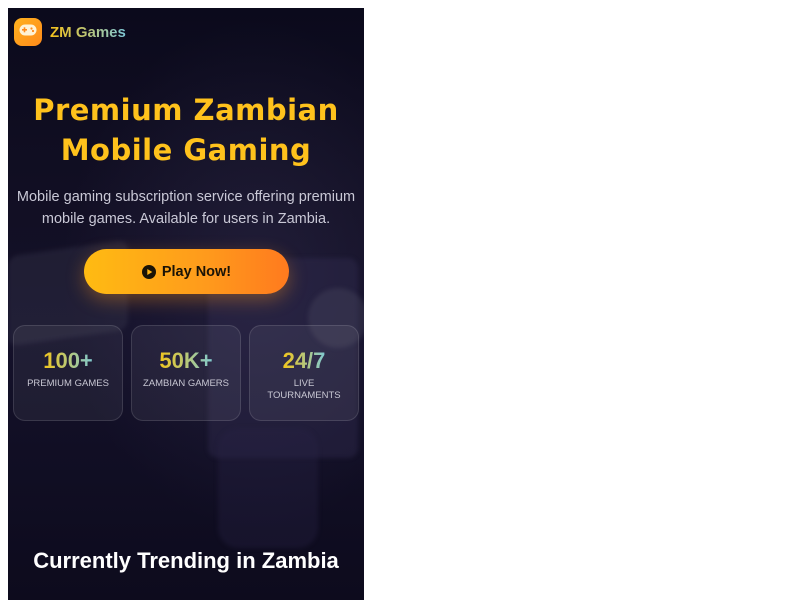  I want to click on stat-label: Live Tournaments, so click(304, 389).